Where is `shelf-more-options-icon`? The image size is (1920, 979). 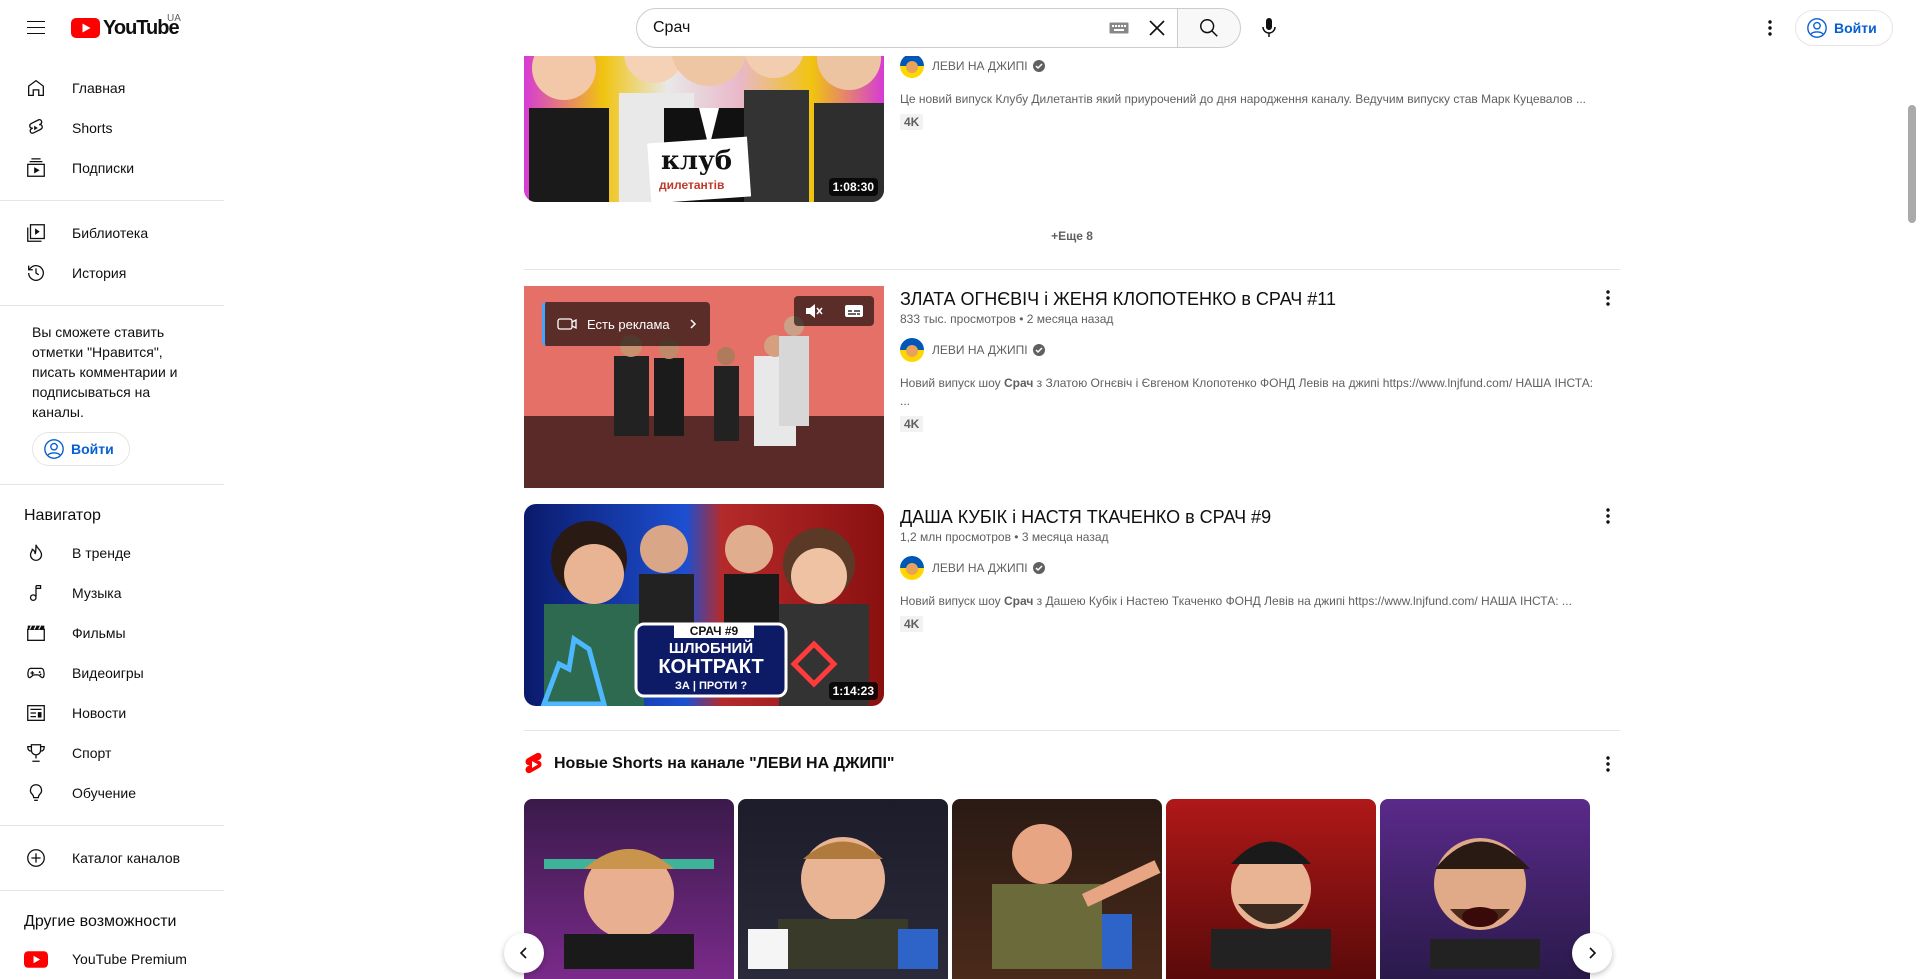 shelf-more-options-icon is located at coordinates (1608, 764).